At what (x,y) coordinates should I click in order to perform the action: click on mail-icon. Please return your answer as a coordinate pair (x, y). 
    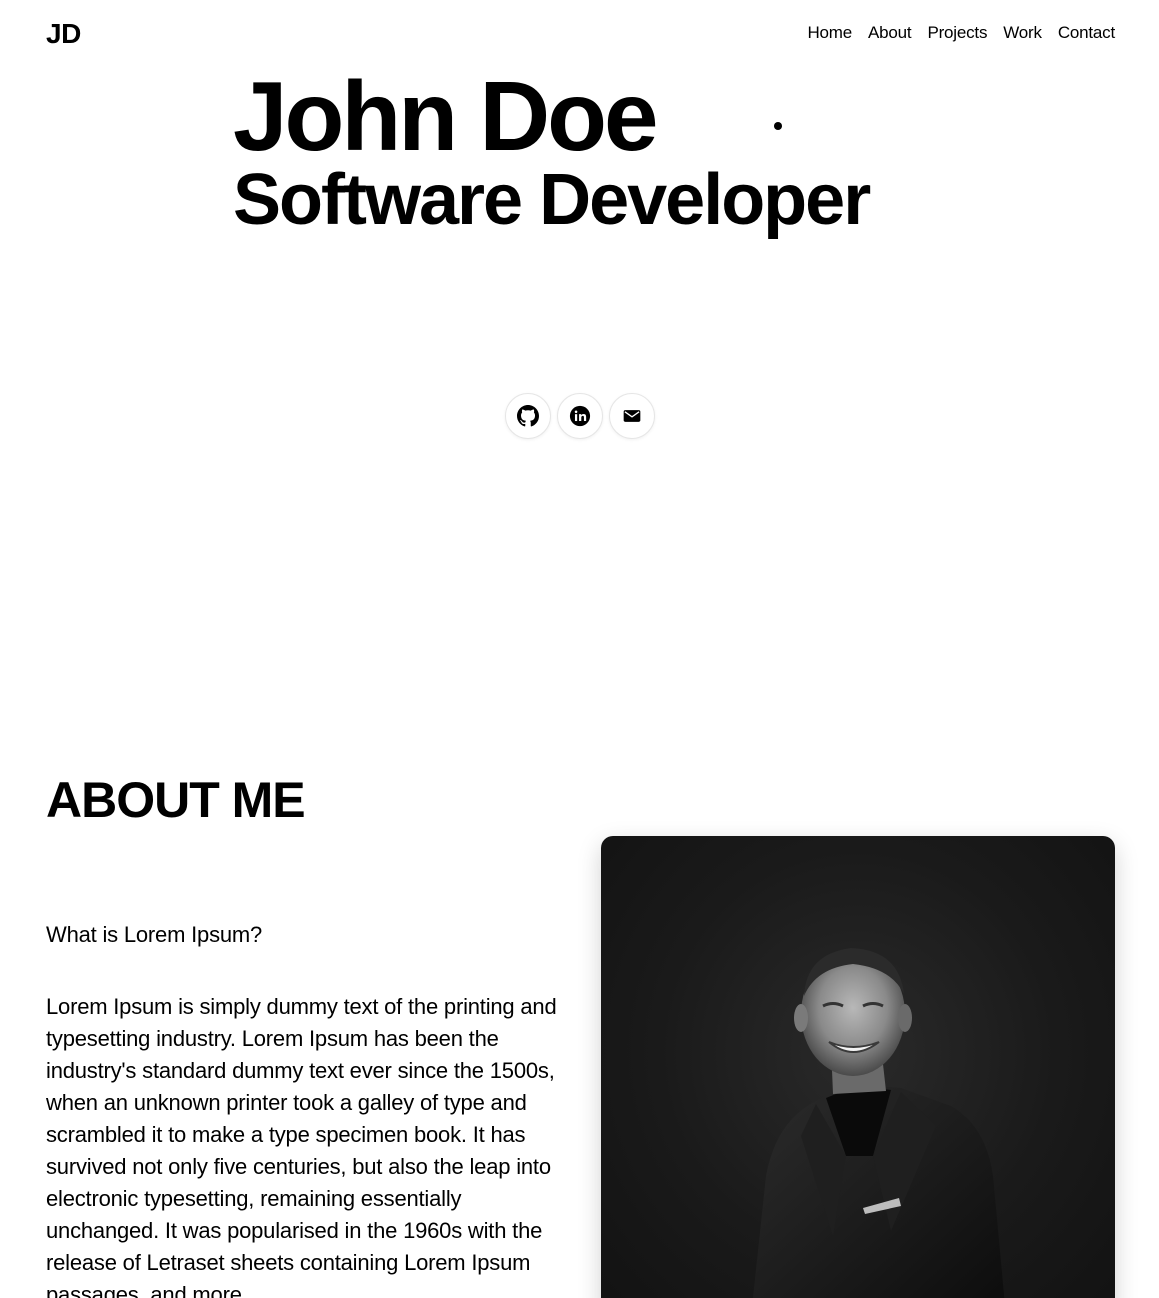
    Looking at the image, I should click on (632, 416).